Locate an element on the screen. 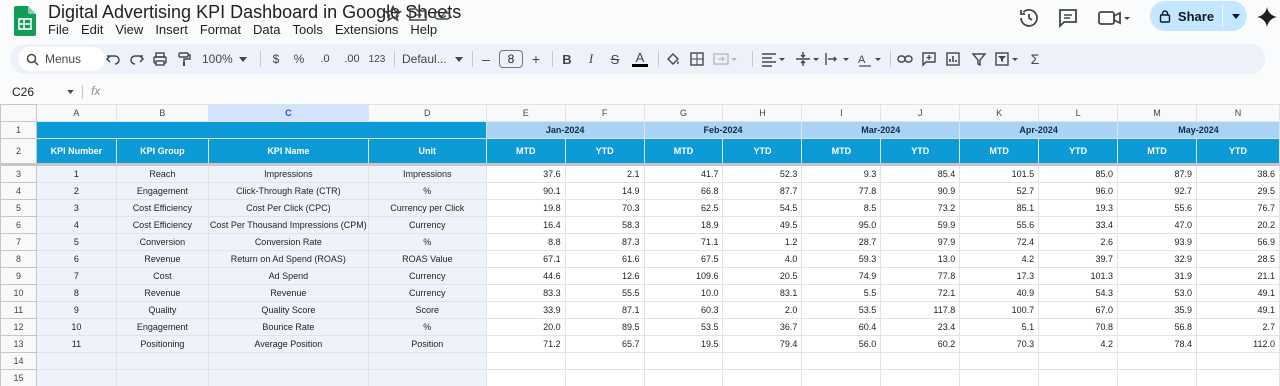 The height and width of the screenshot is (386, 1280). value-cell: 10.0 is located at coordinates (683, 293).